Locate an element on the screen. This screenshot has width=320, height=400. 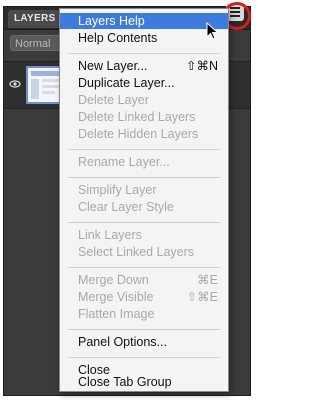
menu-item-label: Help Contents is located at coordinates (118, 38).